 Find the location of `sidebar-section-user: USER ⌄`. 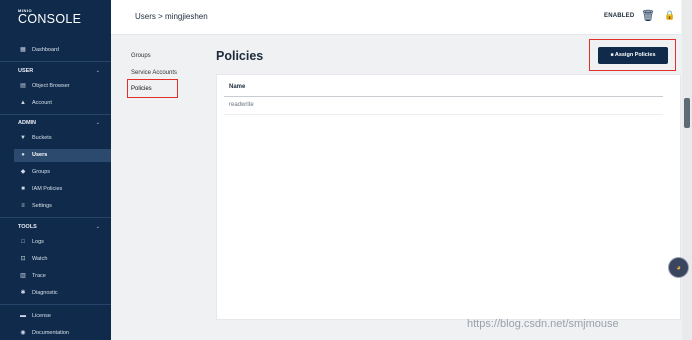

sidebar-section-user: USER ⌄ is located at coordinates (64, 71).